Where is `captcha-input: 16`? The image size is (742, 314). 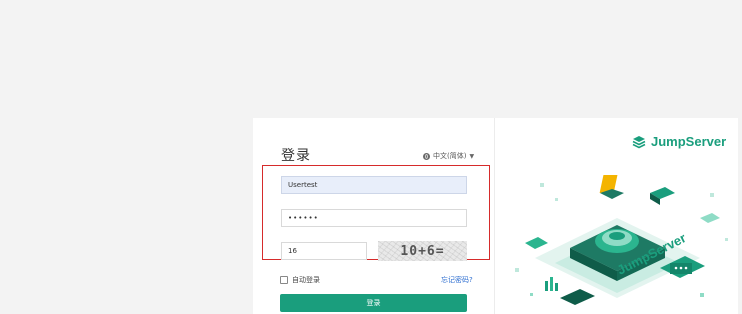
captcha-input: 16 is located at coordinates (324, 251).